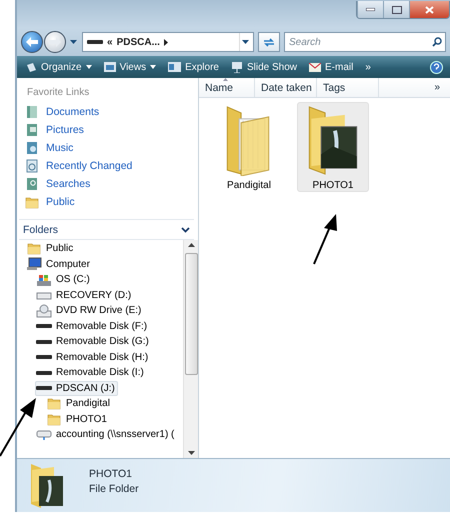 This screenshot has height=520, width=450. What do you see at coordinates (190, 349) in the screenshot?
I see `scrollbar` at bounding box center [190, 349].